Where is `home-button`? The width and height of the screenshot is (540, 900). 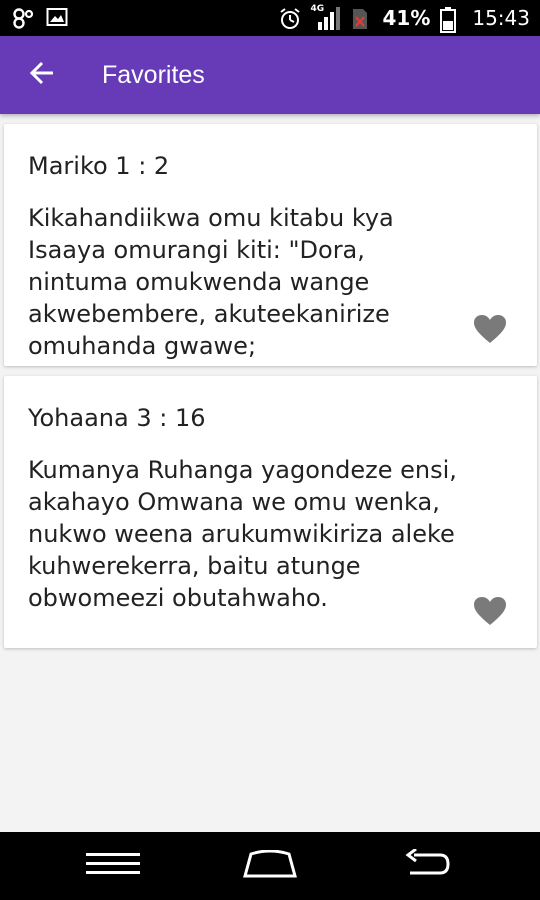 home-button is located at coordinates (270, 866).